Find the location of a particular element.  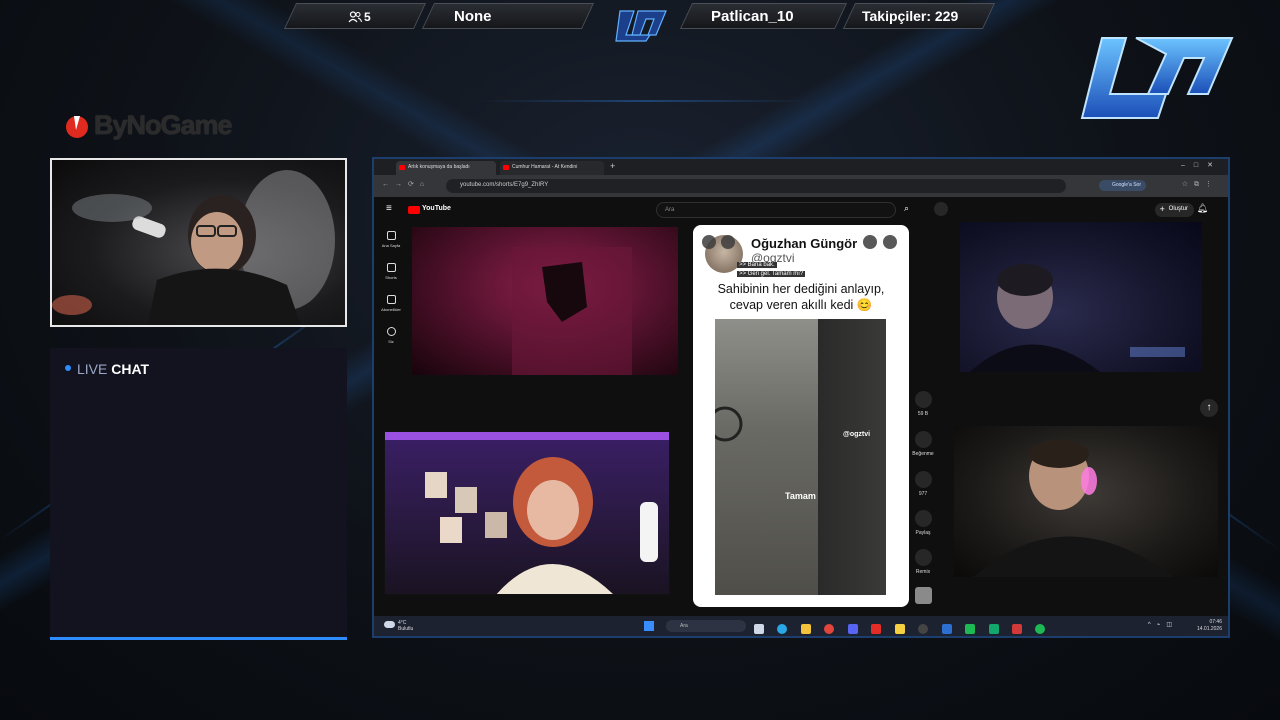

create-button: + Oluştur is located at coordinates (1174, 210).